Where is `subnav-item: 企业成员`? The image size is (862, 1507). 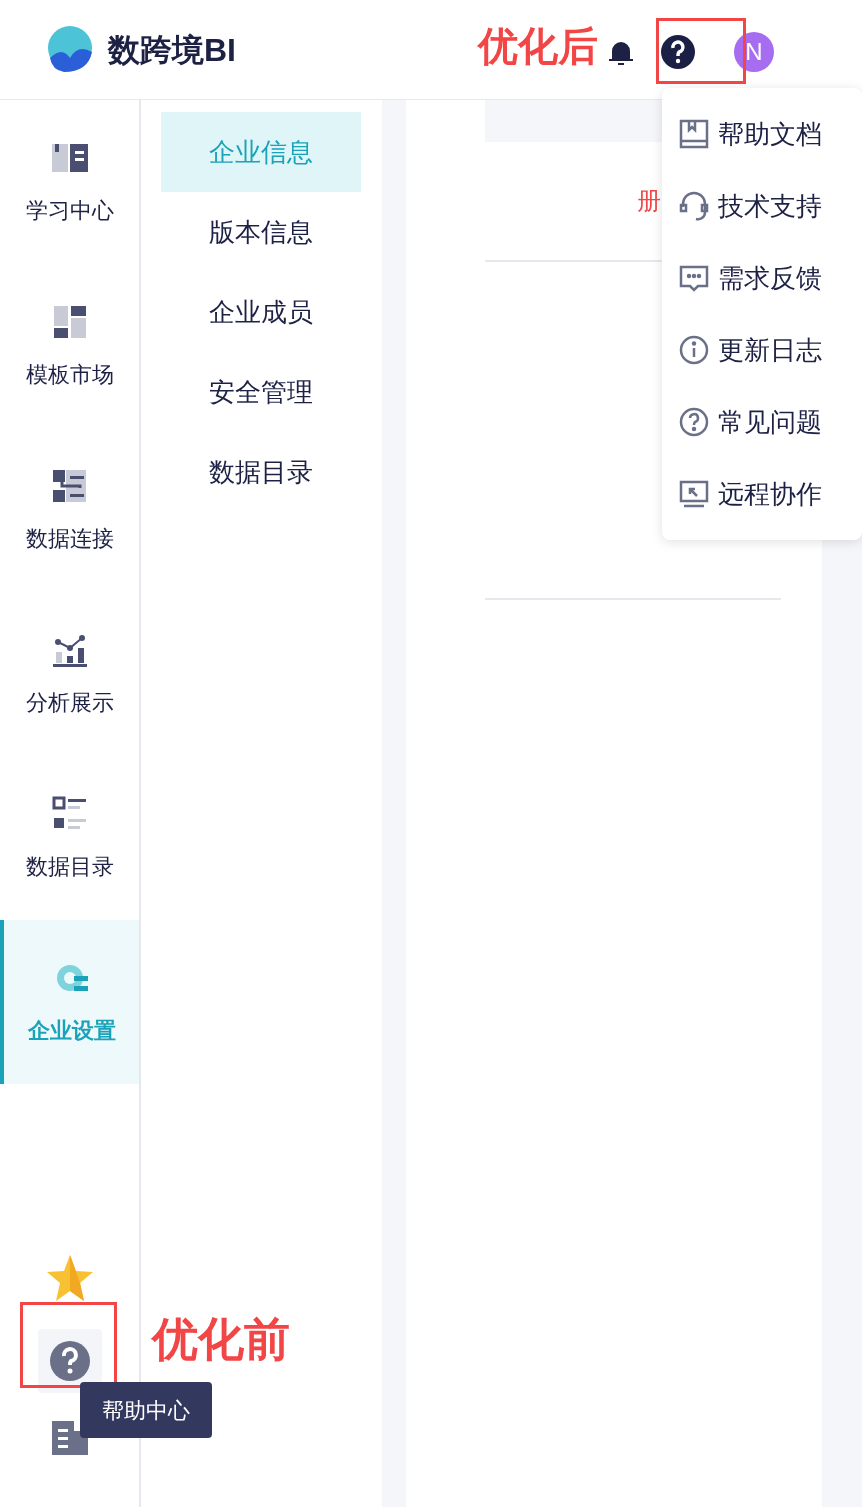 subnav-item: 企业成员 is located at coordinates (261, 312).